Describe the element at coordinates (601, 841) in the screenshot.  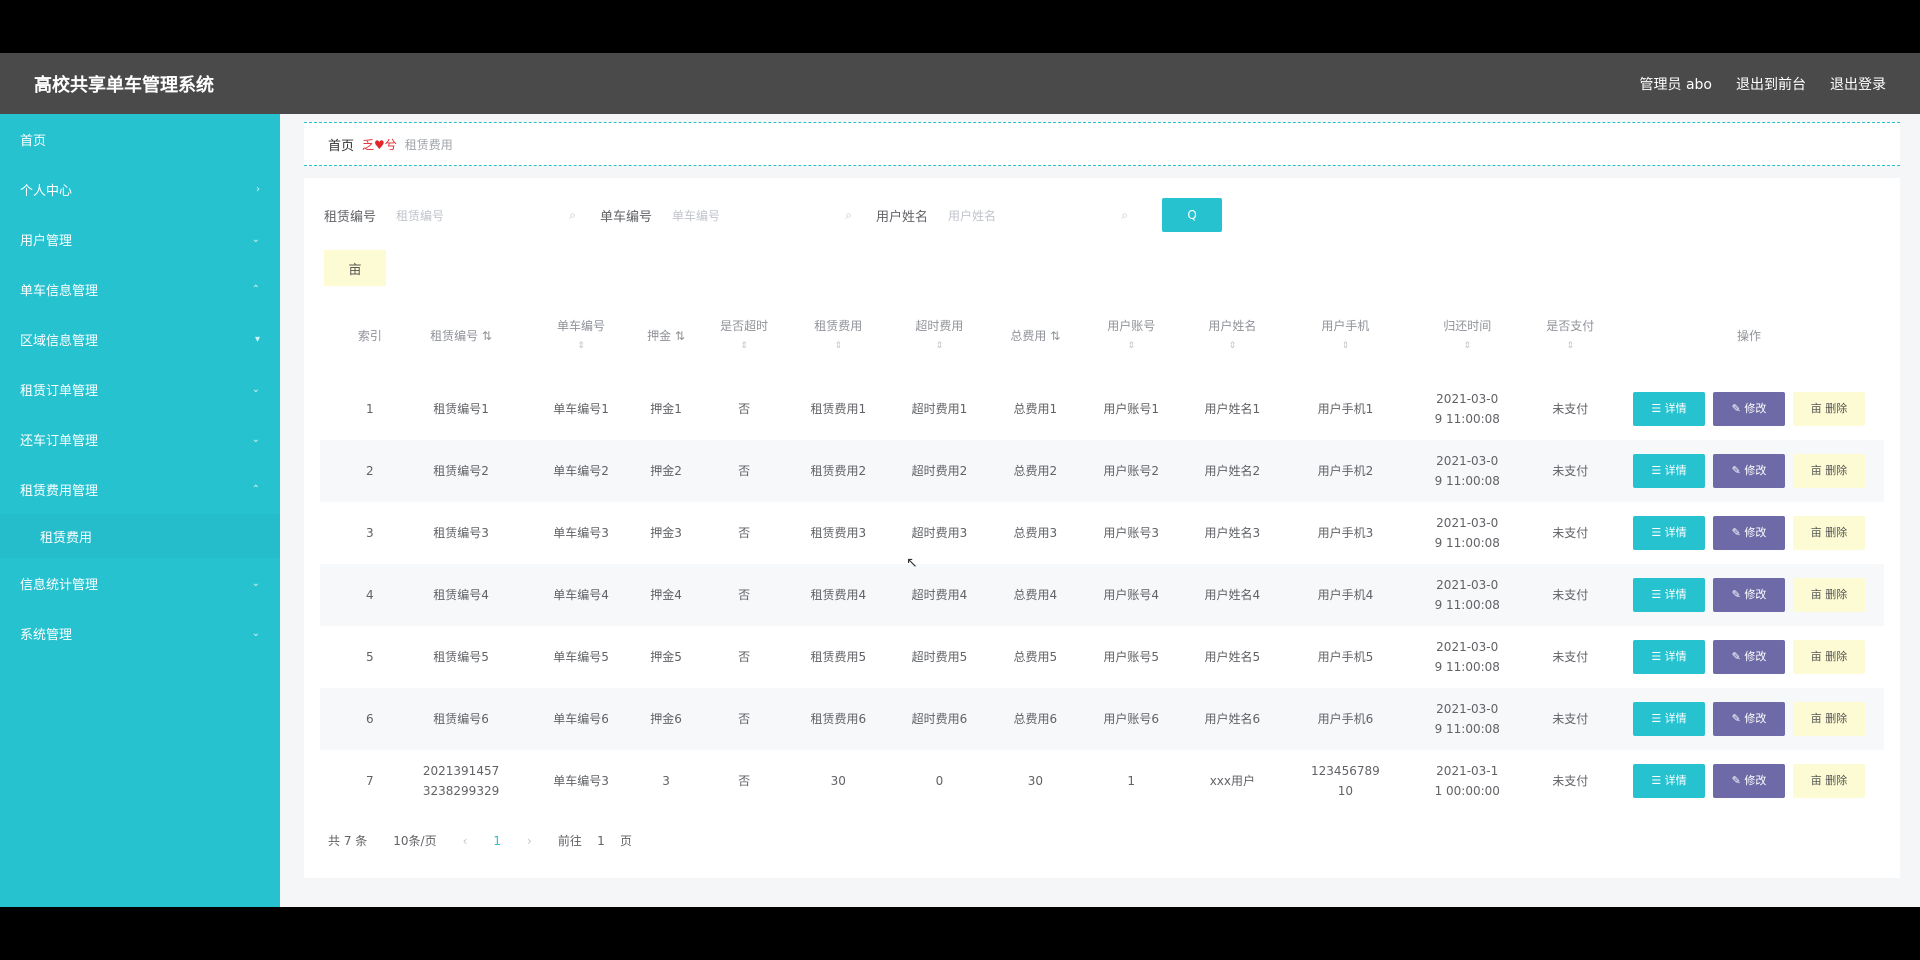
I see `goto-input: 1` at that location.